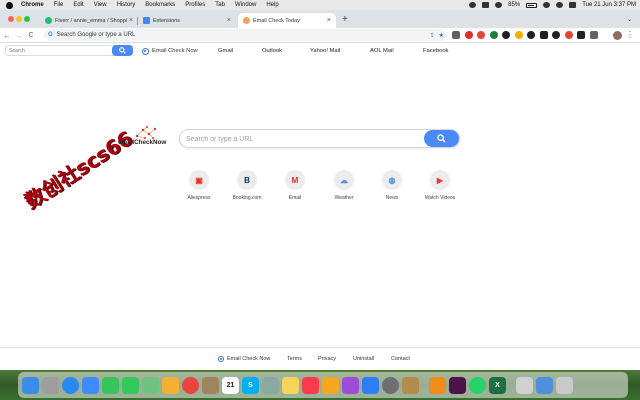  I want to click on quick-link-outlook: Outlook, so click(272, 51).